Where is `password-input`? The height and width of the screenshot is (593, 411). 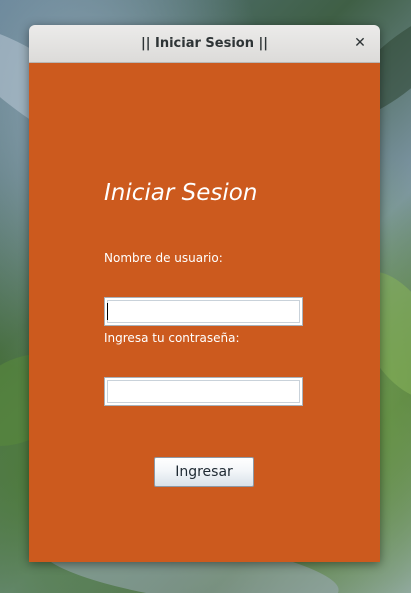
password-input is located at coordinates (203, 391).